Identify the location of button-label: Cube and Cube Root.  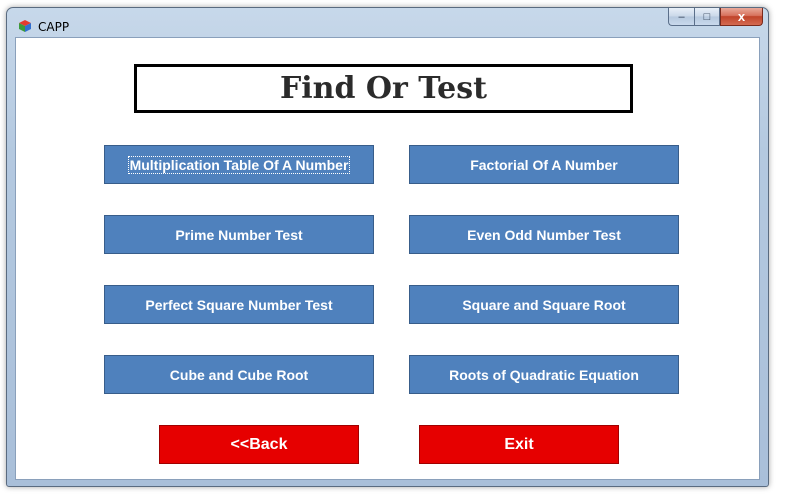
(239, 374).